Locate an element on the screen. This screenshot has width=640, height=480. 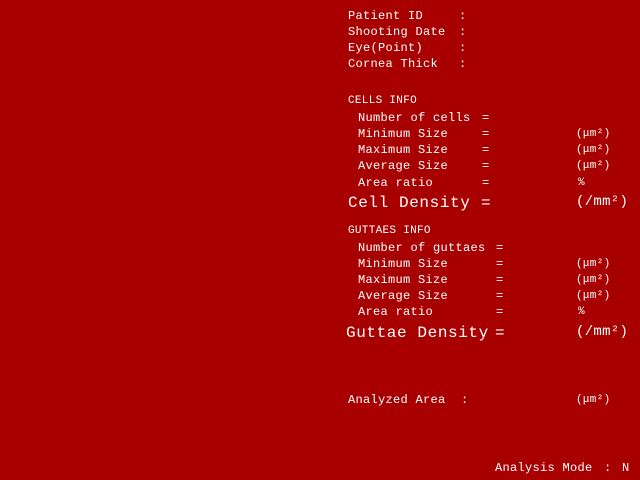
guttae-density-equals: = is located at coordinates (500, 333).